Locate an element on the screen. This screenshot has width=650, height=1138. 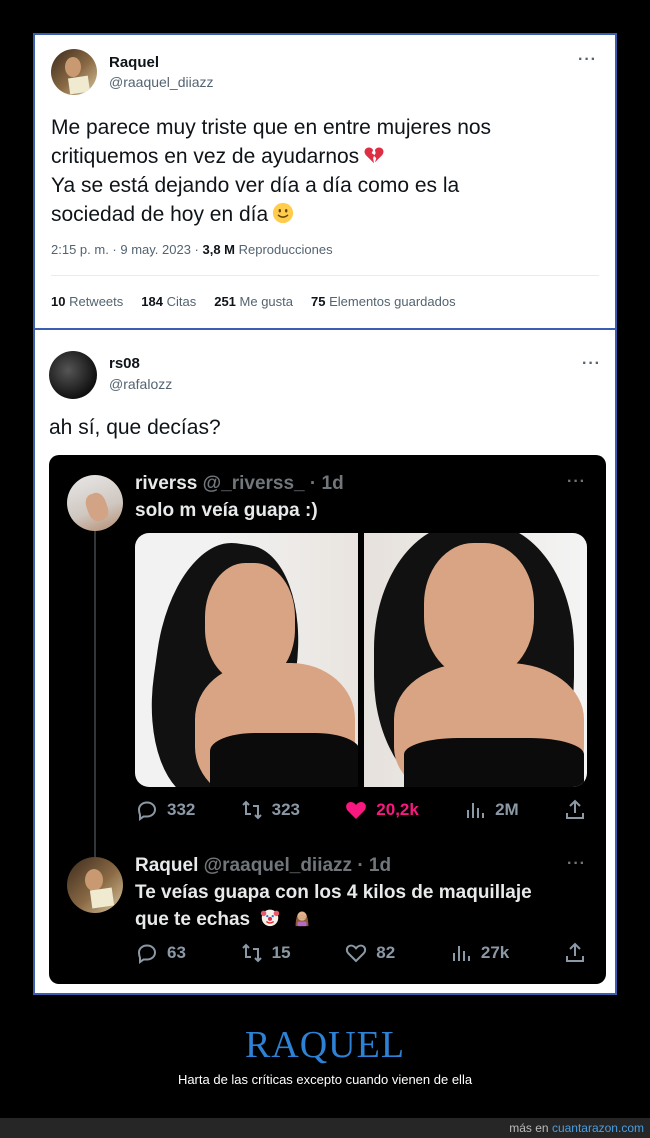
post-header: riverss @_riverss_ · 1d is located at coordinates (239, 484).